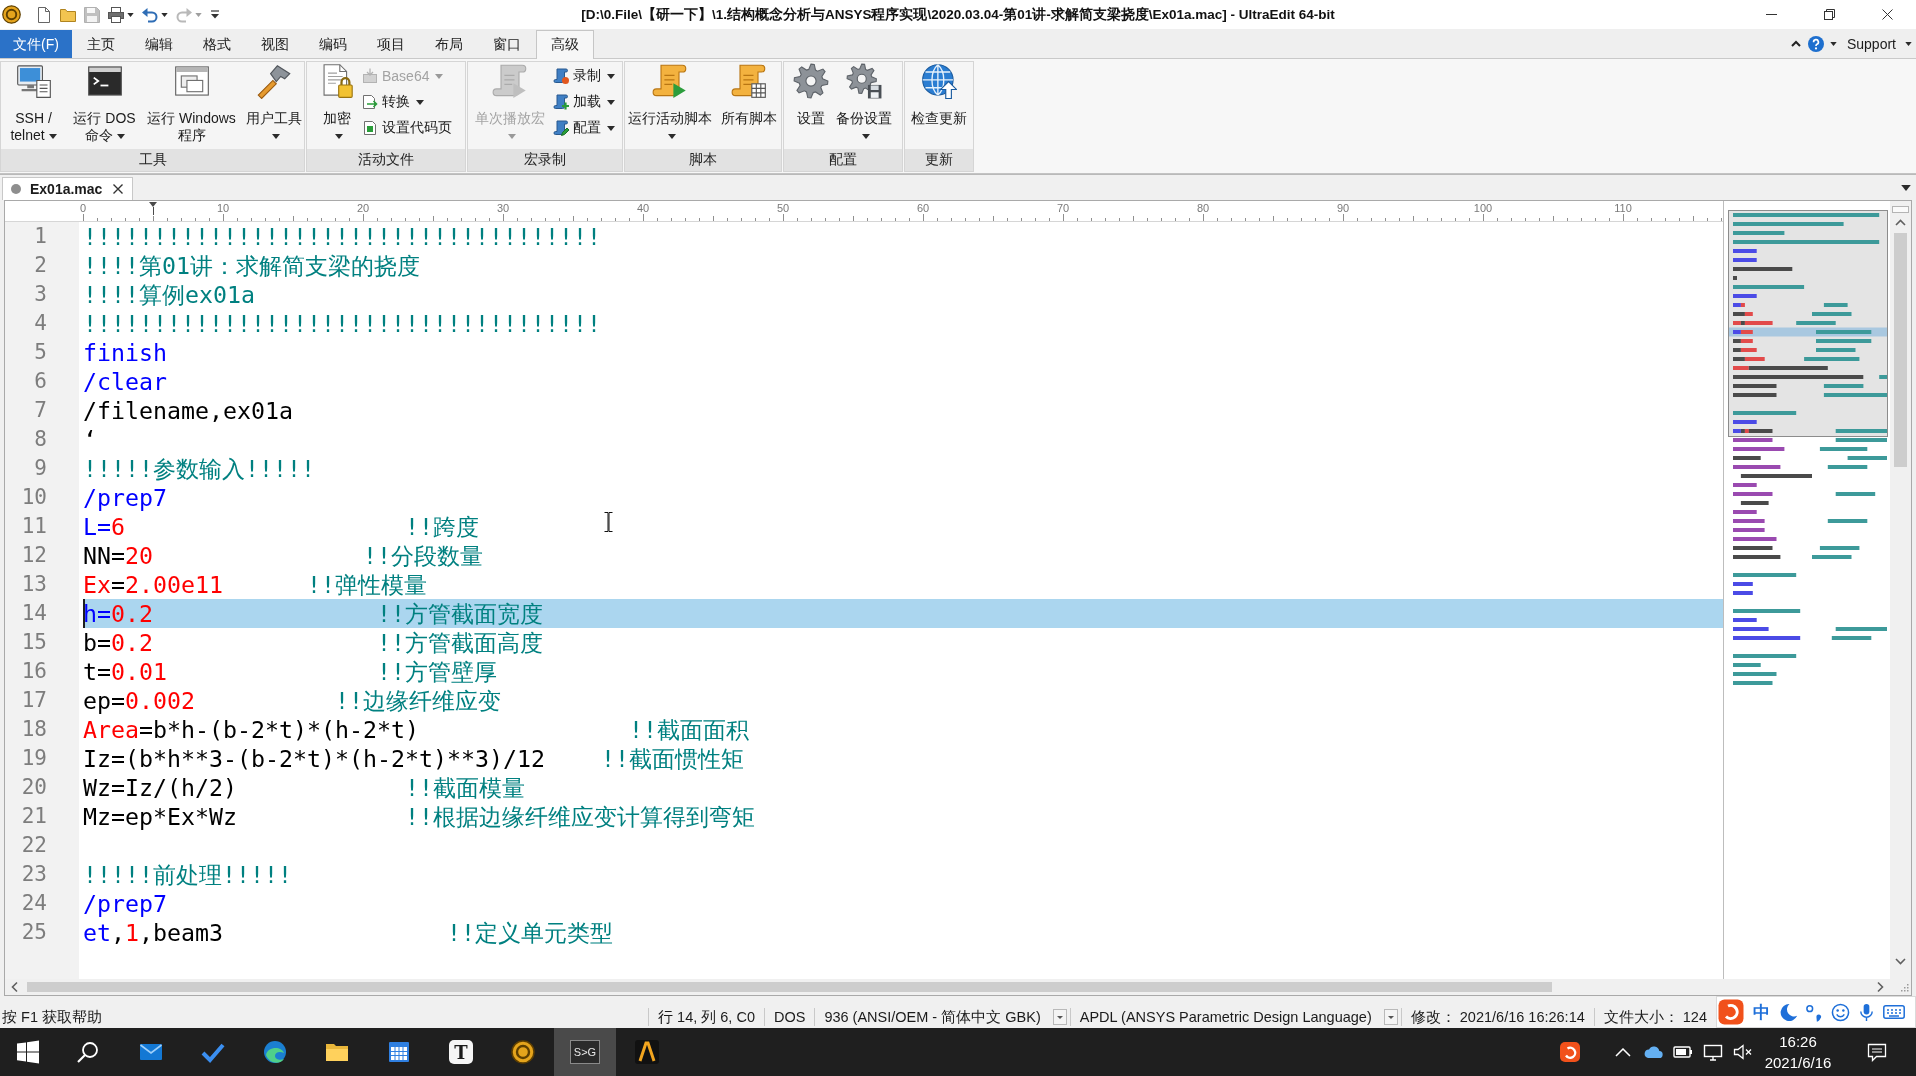 This screenshot has width=1916, height=1076. I want to click on line-number: 22, so click(34, 845).